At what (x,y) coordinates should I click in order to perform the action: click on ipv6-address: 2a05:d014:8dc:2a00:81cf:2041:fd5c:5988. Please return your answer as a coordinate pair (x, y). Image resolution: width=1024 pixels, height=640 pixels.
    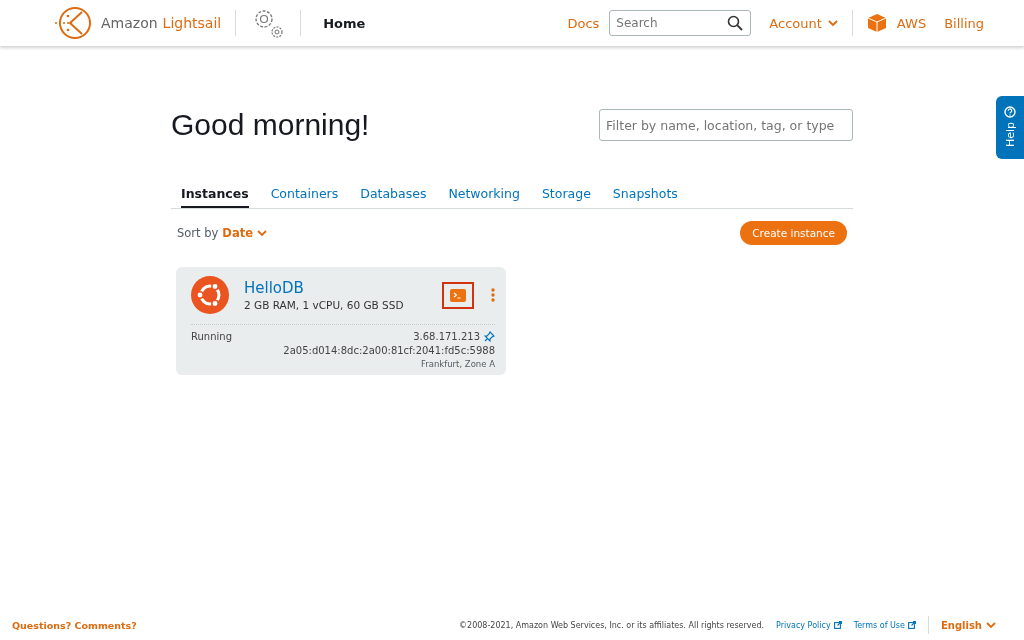
    Looking at the image, I should click on (389, 350).